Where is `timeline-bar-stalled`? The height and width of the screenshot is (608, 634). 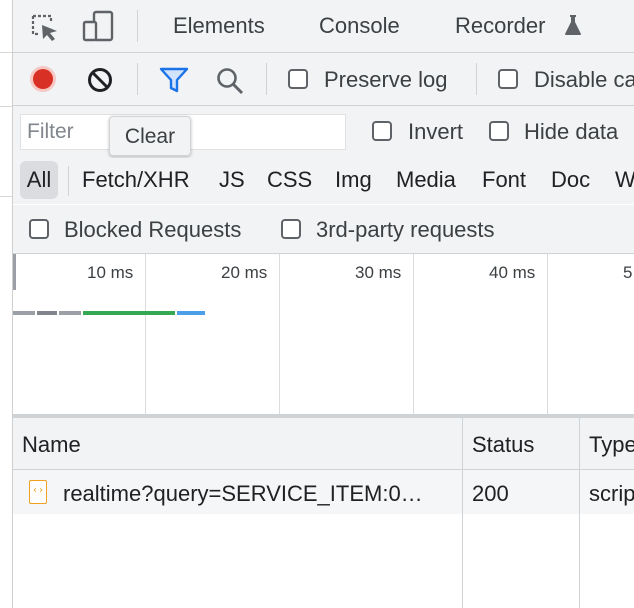 timeline-bar-stalled is located at coordinates (47, 313).